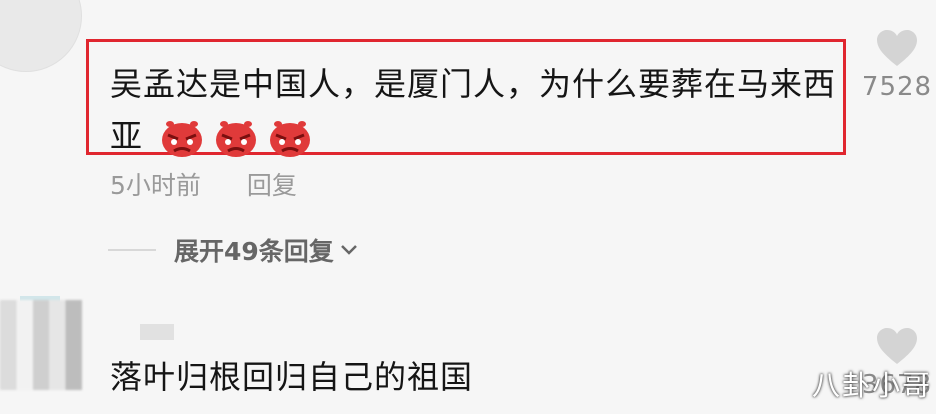 This screenshot has height=414, width=936. What do you see at coordinates (872, 385) in the screenshot?
I see `watermark: 八卦小哥` at bounding box center [872, 385].